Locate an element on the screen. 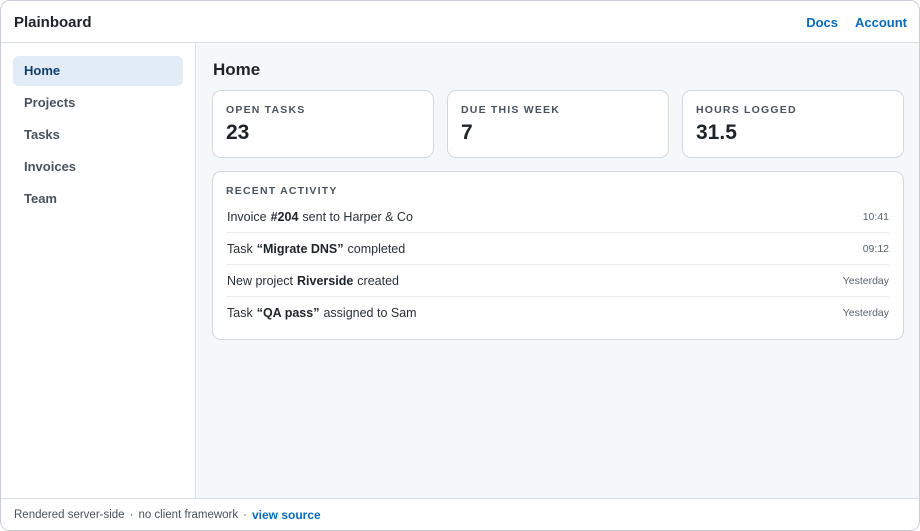 The width and height of the screenshot is (920, 531). stat-value: 7 is located at coordinates (467, 132).